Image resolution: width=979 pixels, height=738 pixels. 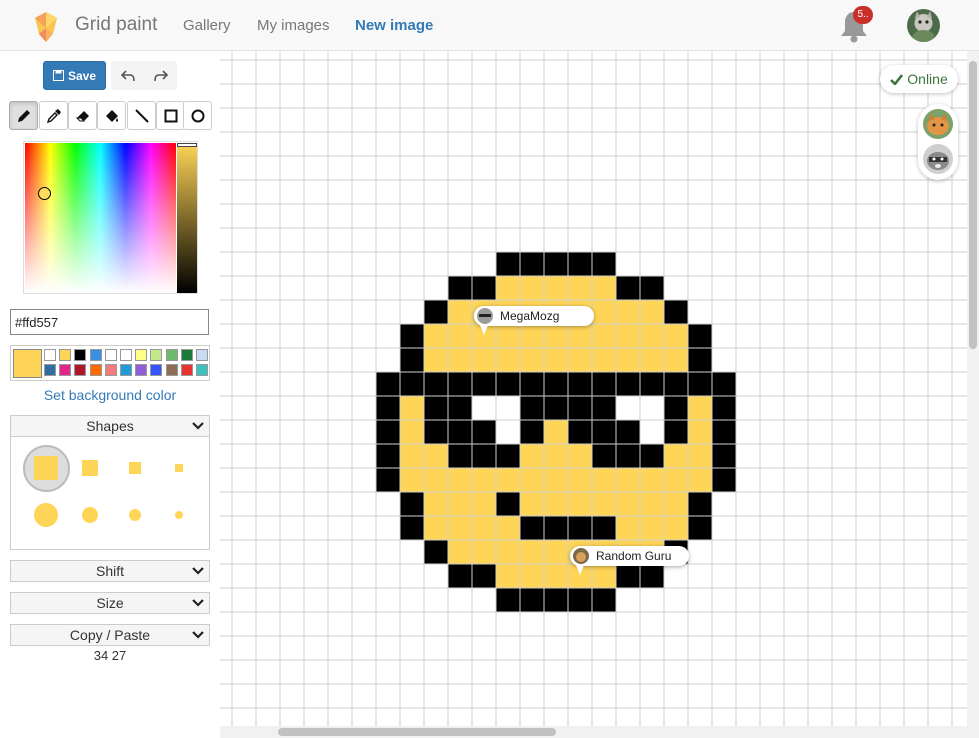 What do you see at coordinates (116, 25) in the screenshot?
I see `brand-title: Grid paint` at bounding box center [116, 25].